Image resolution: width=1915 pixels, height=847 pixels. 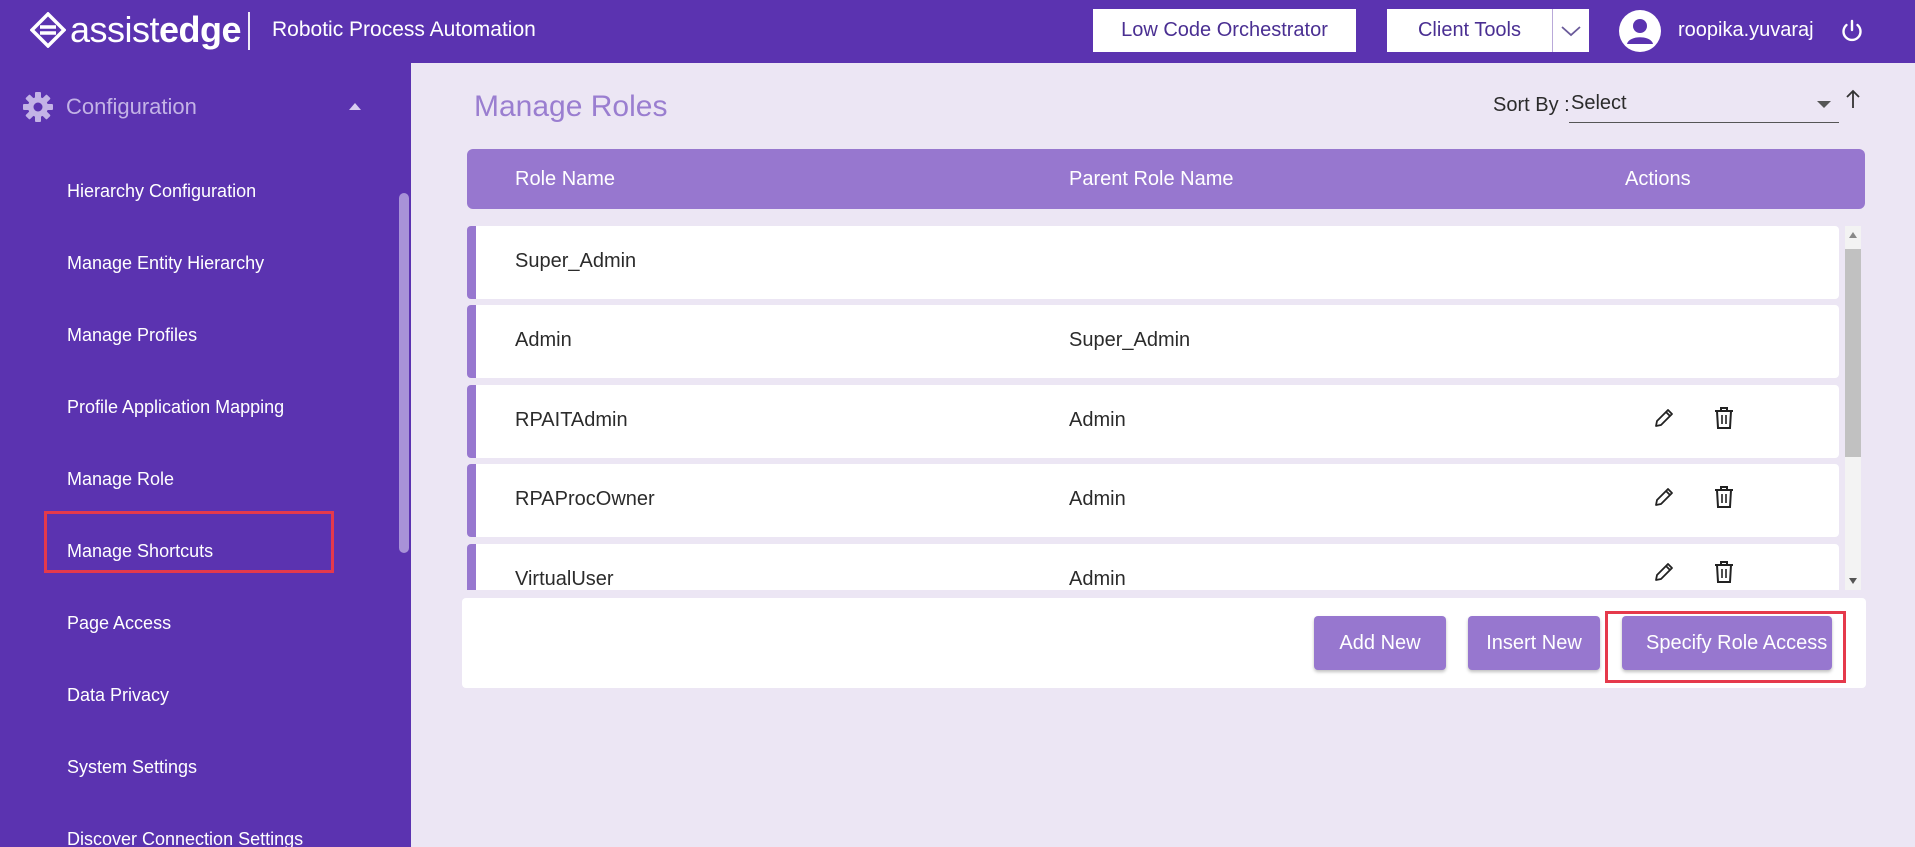 I want to click on user-avatar-icon, so click(x=1640, y=31).